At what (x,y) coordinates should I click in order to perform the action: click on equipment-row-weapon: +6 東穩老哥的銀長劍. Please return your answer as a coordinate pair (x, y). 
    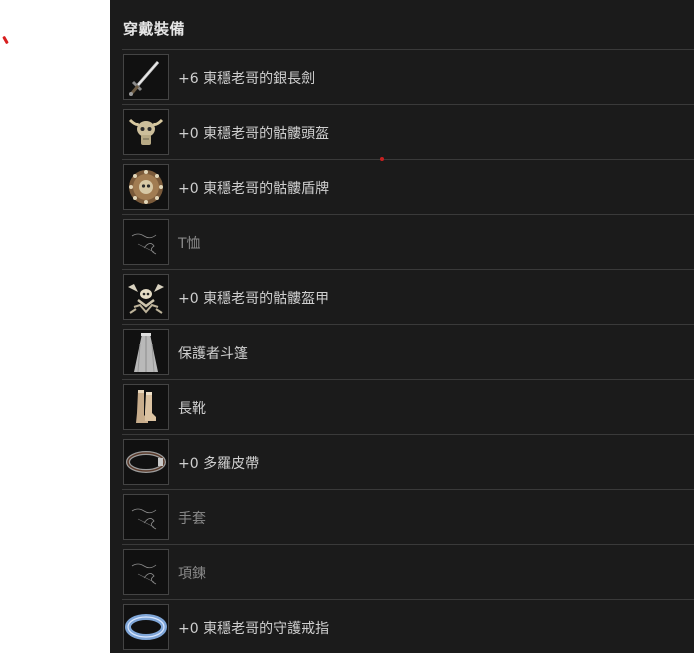
    Looking at the image, I should click on (408, 76).